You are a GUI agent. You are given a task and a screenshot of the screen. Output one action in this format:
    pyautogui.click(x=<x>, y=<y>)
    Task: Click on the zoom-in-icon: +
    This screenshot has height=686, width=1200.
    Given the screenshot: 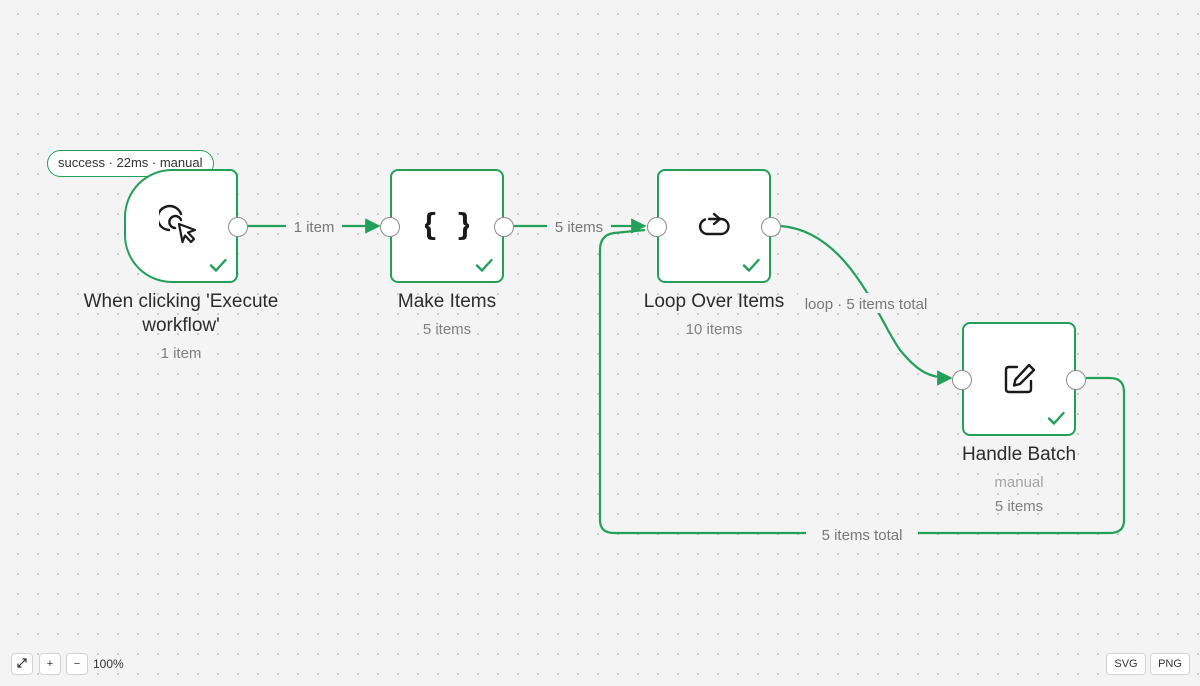 What is the action you would take?
    pyautogui.click(x=50, y=664)
    